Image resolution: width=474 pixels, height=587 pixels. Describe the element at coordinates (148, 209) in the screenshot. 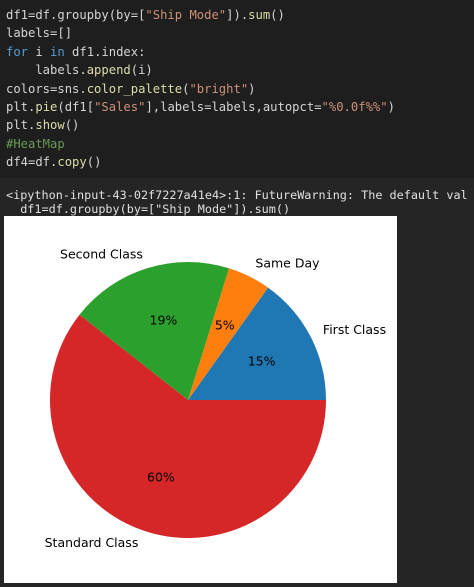

I see `warning-text-line-2: df1=df.groupby(by=["Ship Mode"]).sum()` at that location.